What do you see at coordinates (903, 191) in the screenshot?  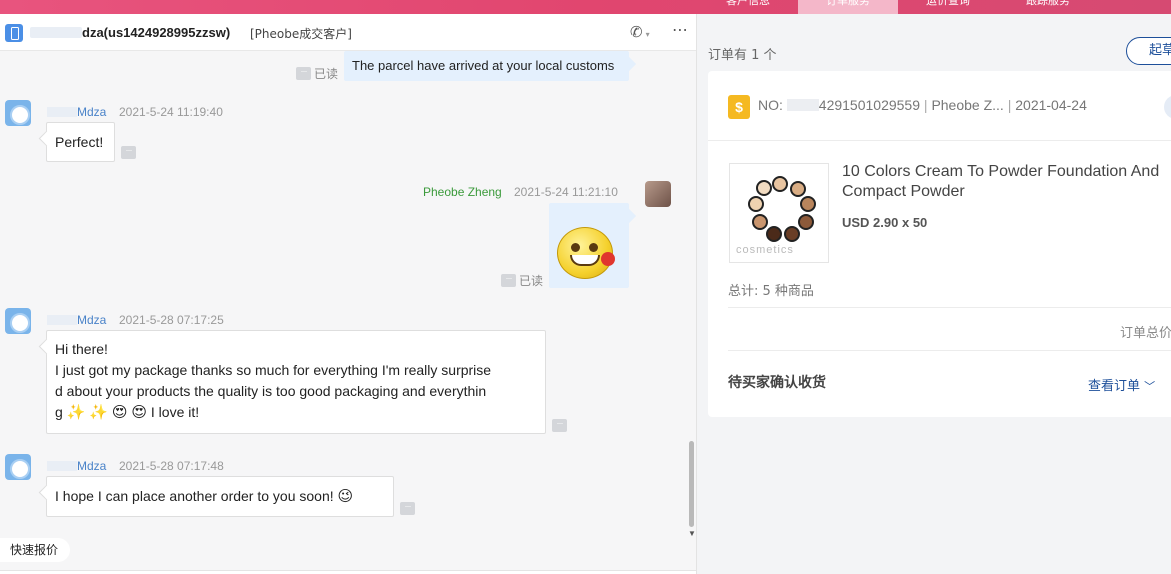 I see `product-title-line: Compact Powder` at bounding box center [903, 191].